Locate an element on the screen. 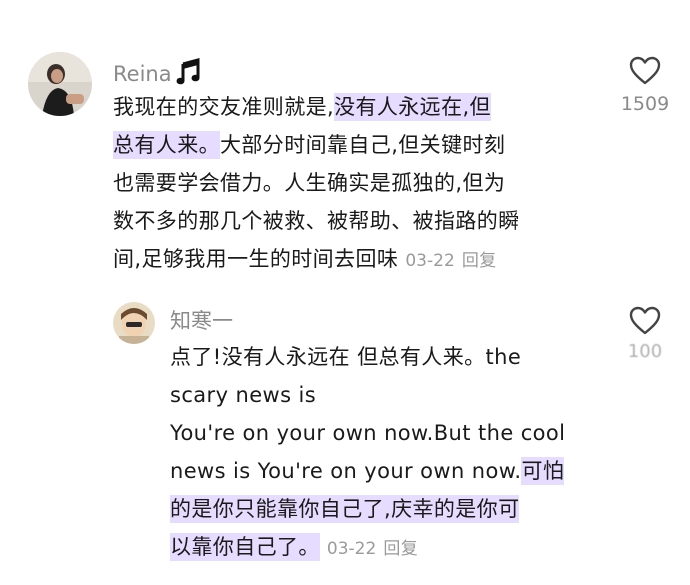 This screenshot has width=690, height=585. reply-line: scary news is is located at coordinates (243, 395).